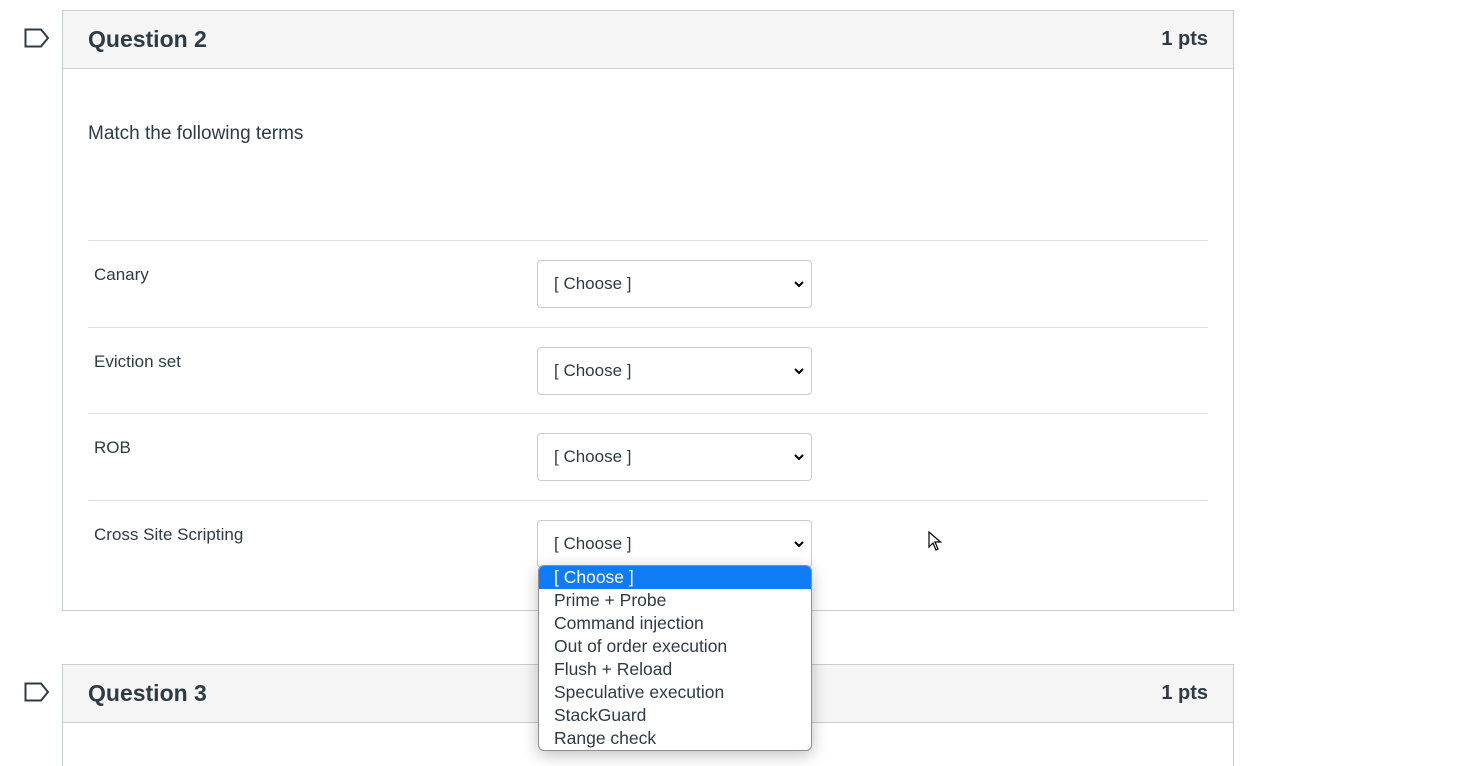 Image resolution: width=1459 pixels, height=766 pixels. Describe the element at coordinates (37, 38) in the screenshot. I see `flag-question-2-icon` at that location.